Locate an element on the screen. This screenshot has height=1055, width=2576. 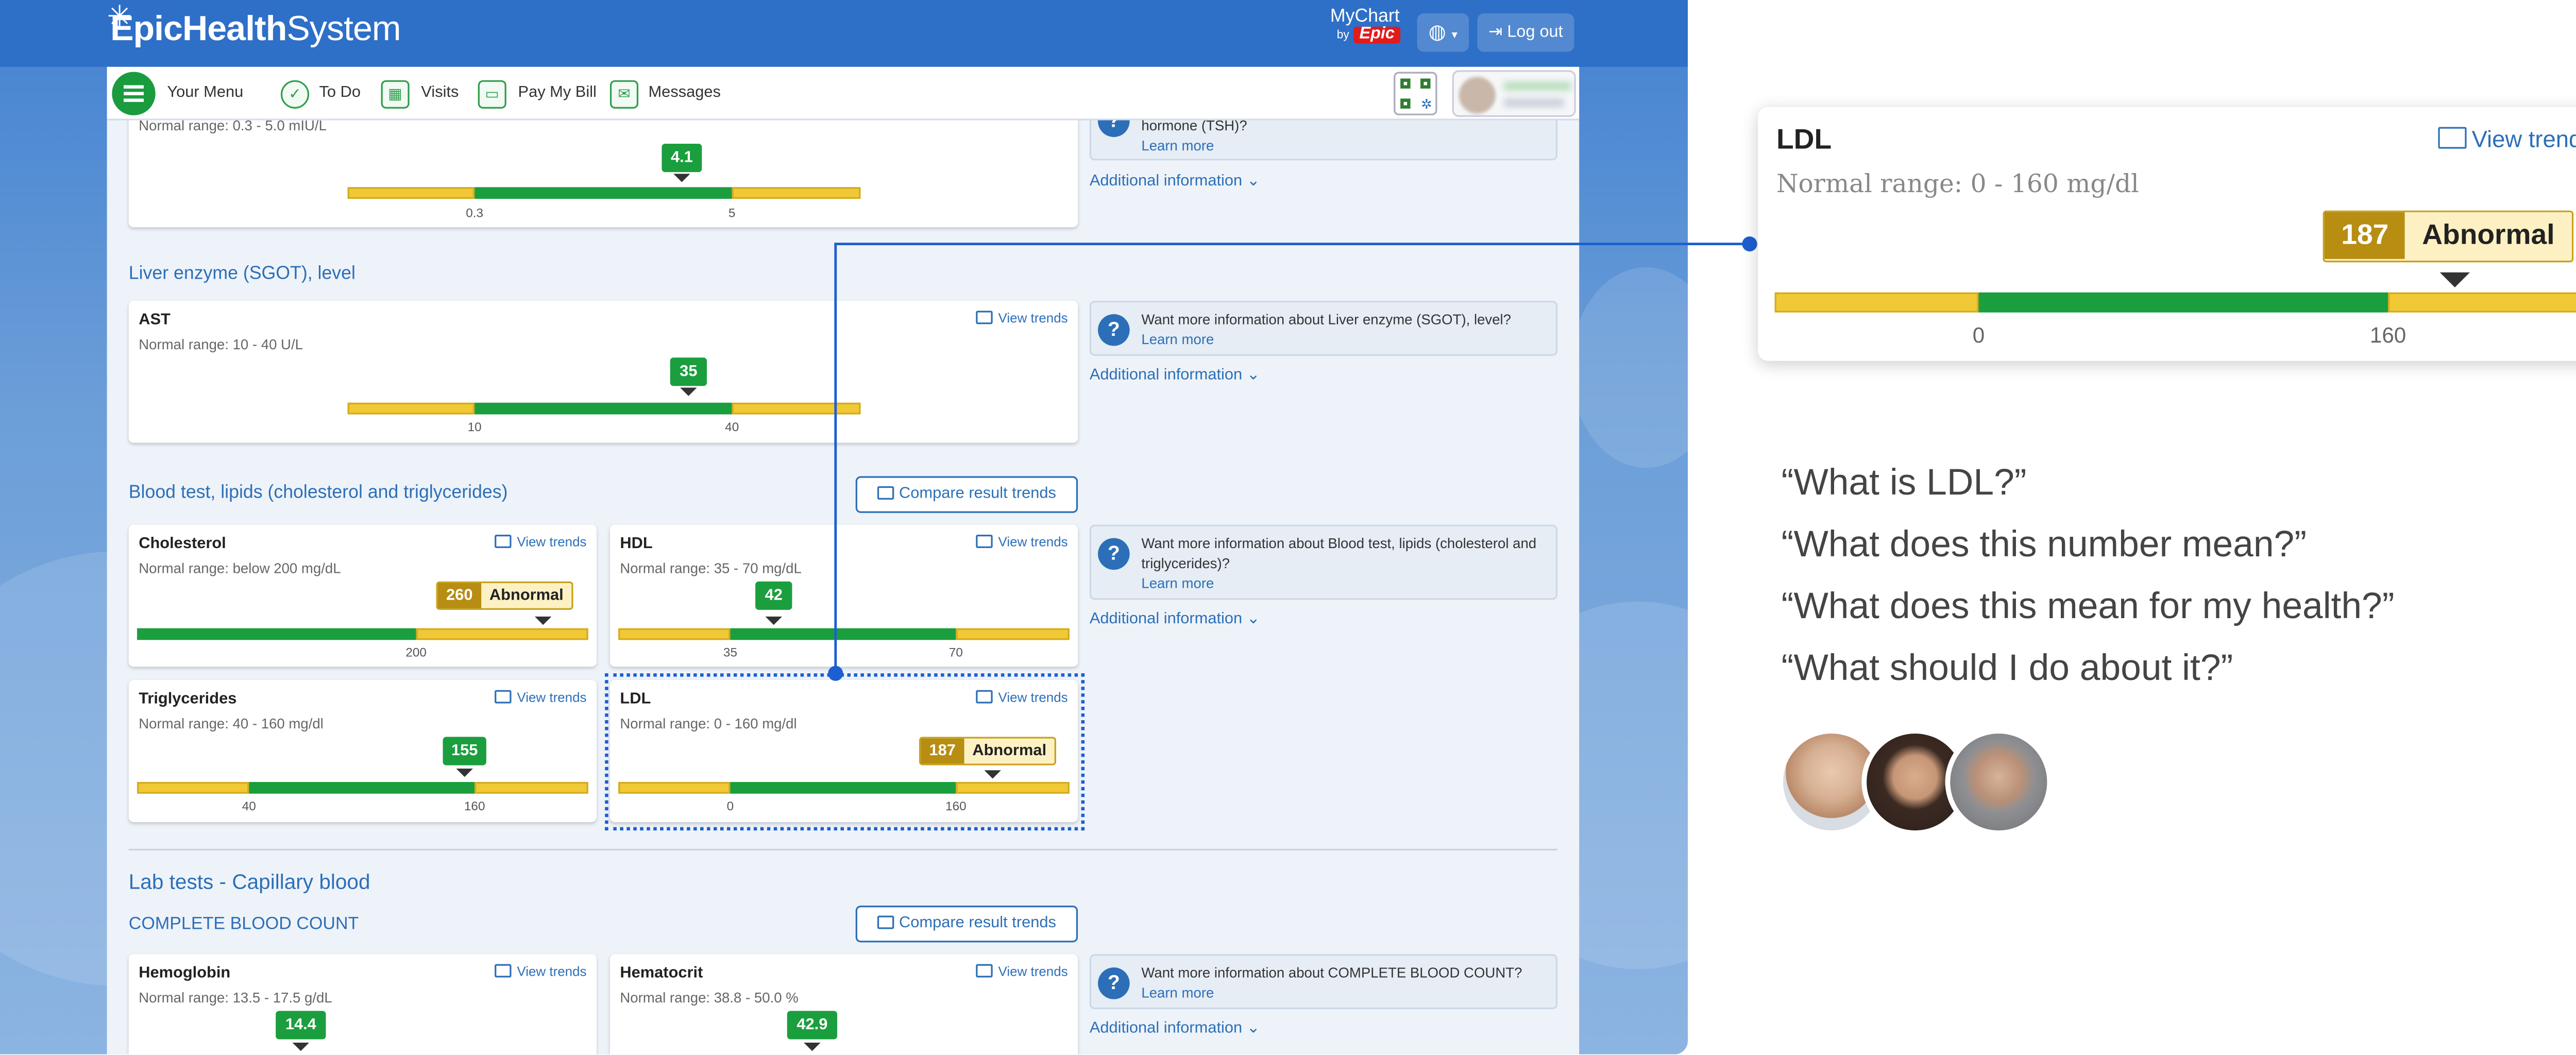
subsection-title-complete-blood-count: COMPLETE BLOOD COUNT is located at coordinates (244, 924).